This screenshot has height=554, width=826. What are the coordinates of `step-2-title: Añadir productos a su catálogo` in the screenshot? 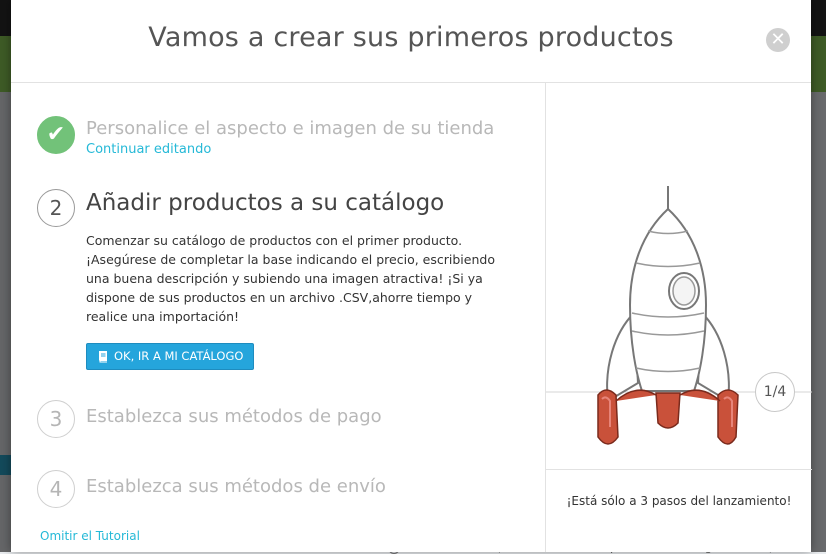 It's located at (265, 203).